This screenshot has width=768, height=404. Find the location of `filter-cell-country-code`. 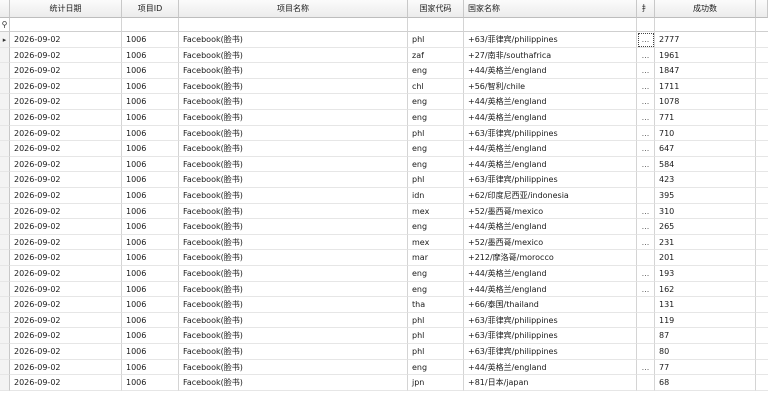

filter-cell-country-code is located at coordinates (436, 25).